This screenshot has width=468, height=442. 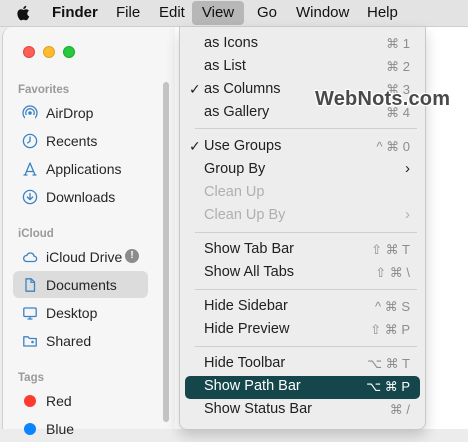 What do you see at coordinates (72, 140) in the screenshot?
I see `sidebar-item-label: Recents` at bounding box center [72, 140].